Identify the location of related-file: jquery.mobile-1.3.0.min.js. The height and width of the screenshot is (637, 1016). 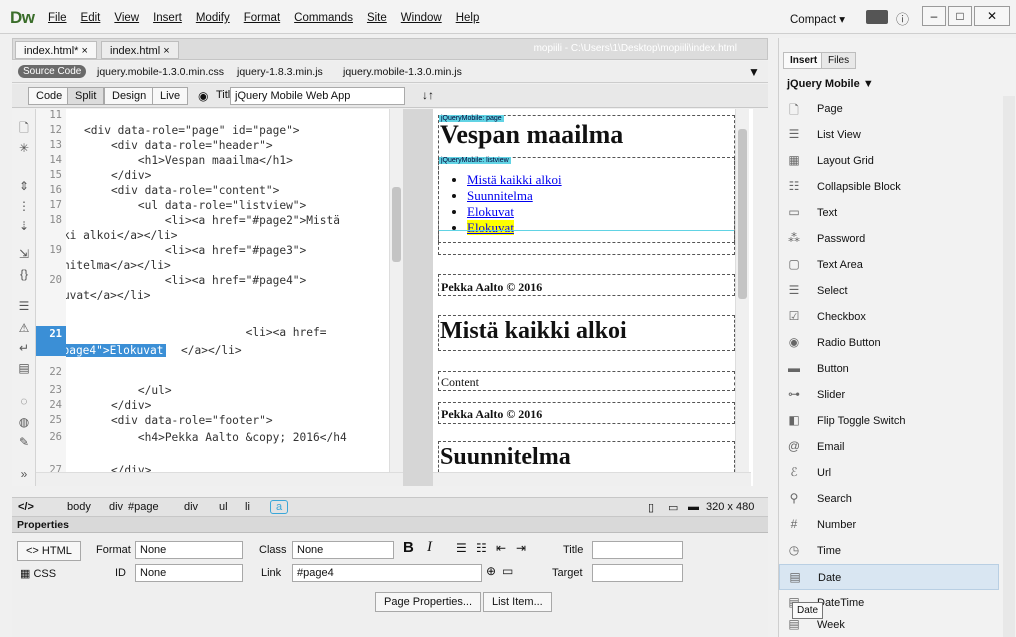
(402, 72).